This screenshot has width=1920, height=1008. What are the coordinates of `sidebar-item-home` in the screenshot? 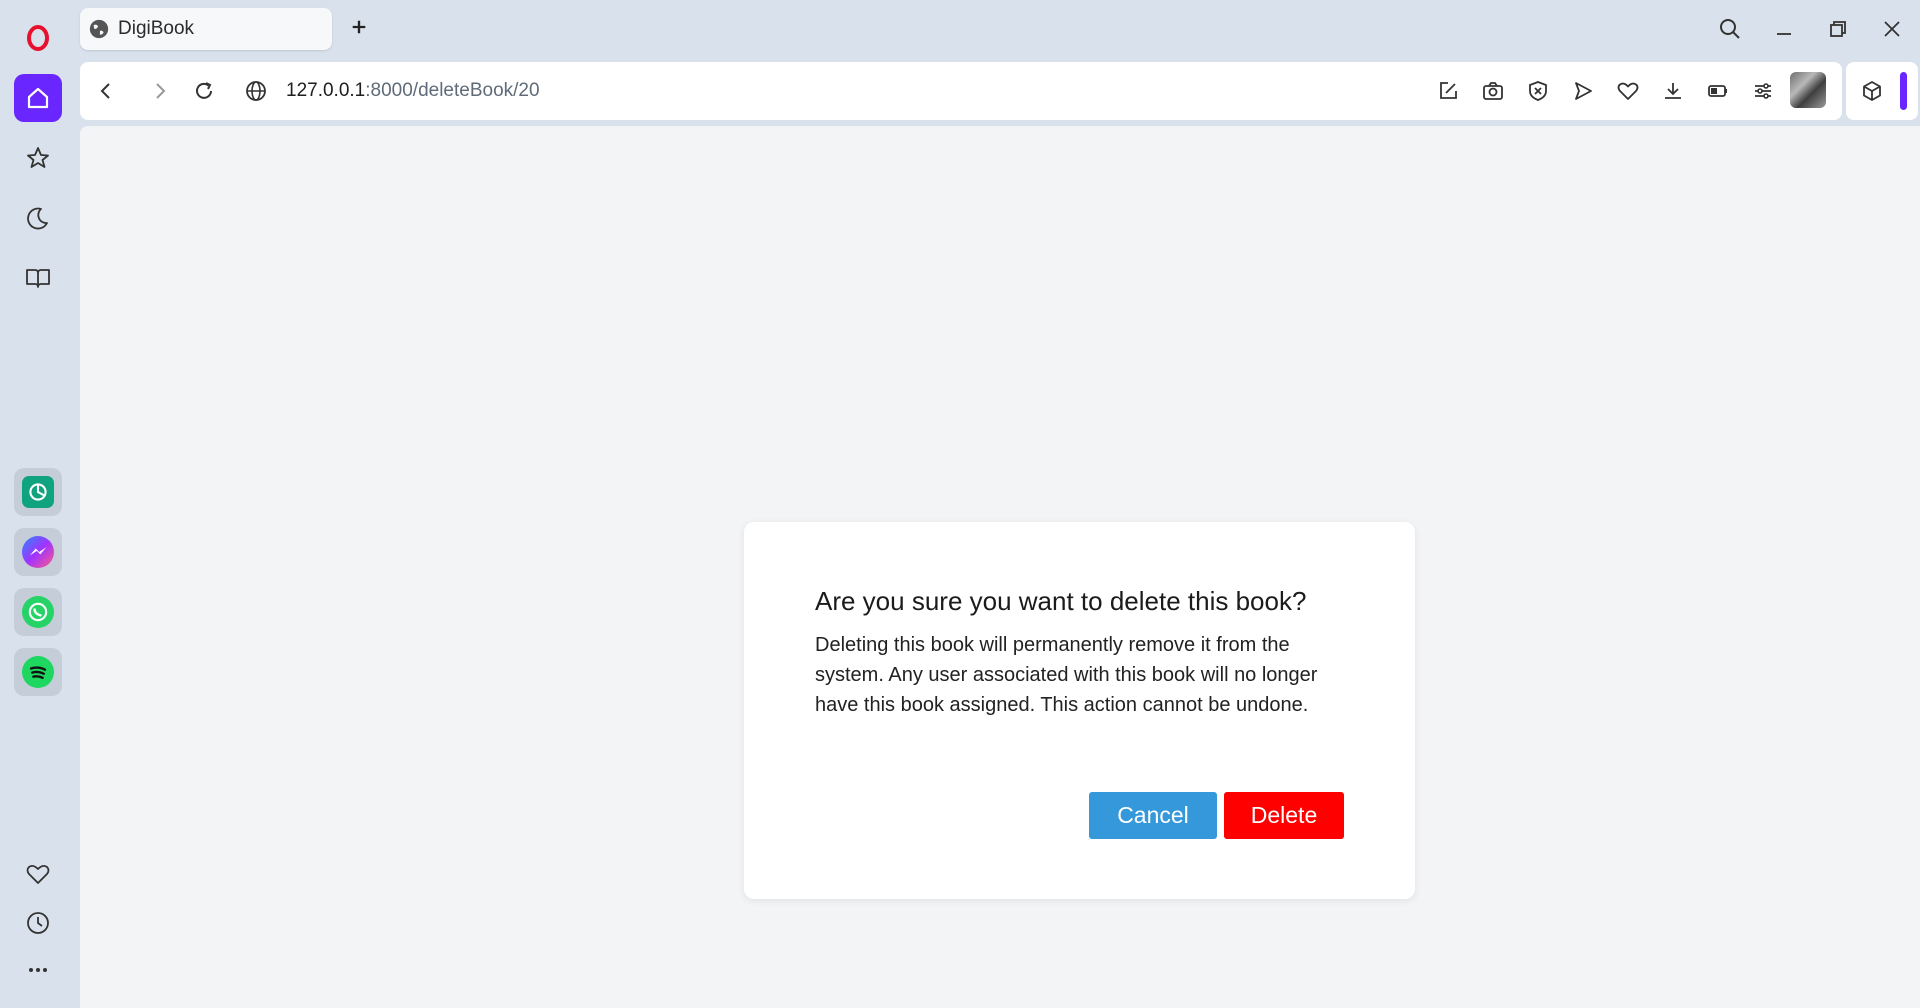 It's located at (38, 98).